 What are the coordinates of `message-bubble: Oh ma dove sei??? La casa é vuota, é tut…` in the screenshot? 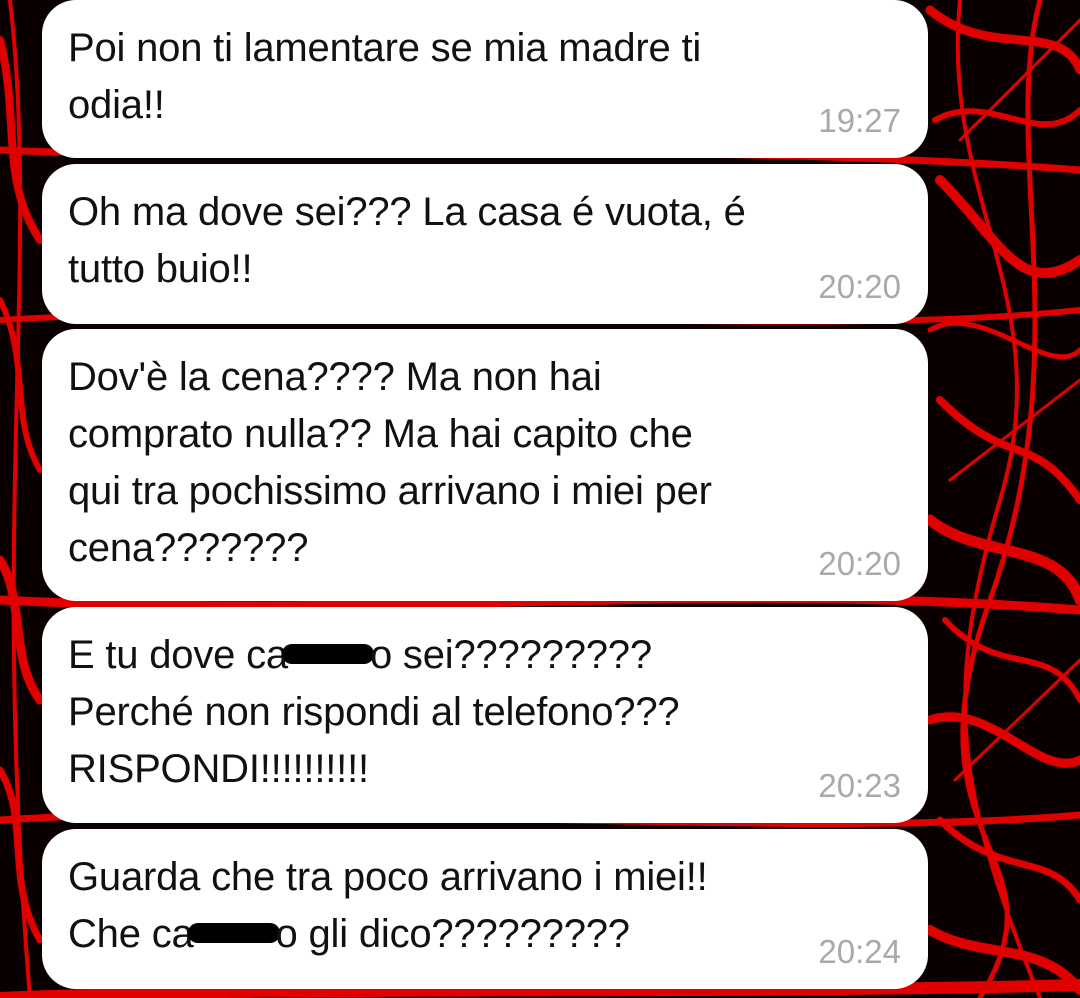 It's located at (485, 244).